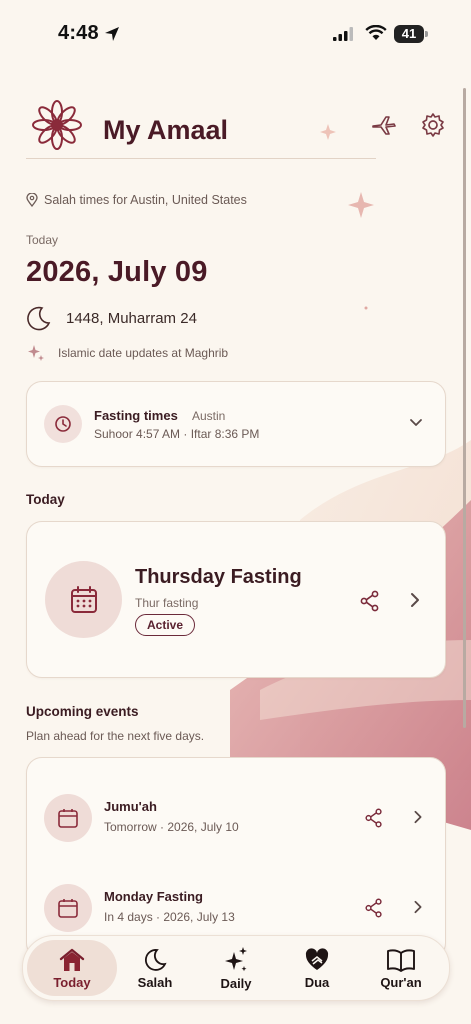 This screenshot has height=1024, width=471. Describe the element at coordinates (57, 125) in the screenshot. I see `app-logo-icon` at that location.